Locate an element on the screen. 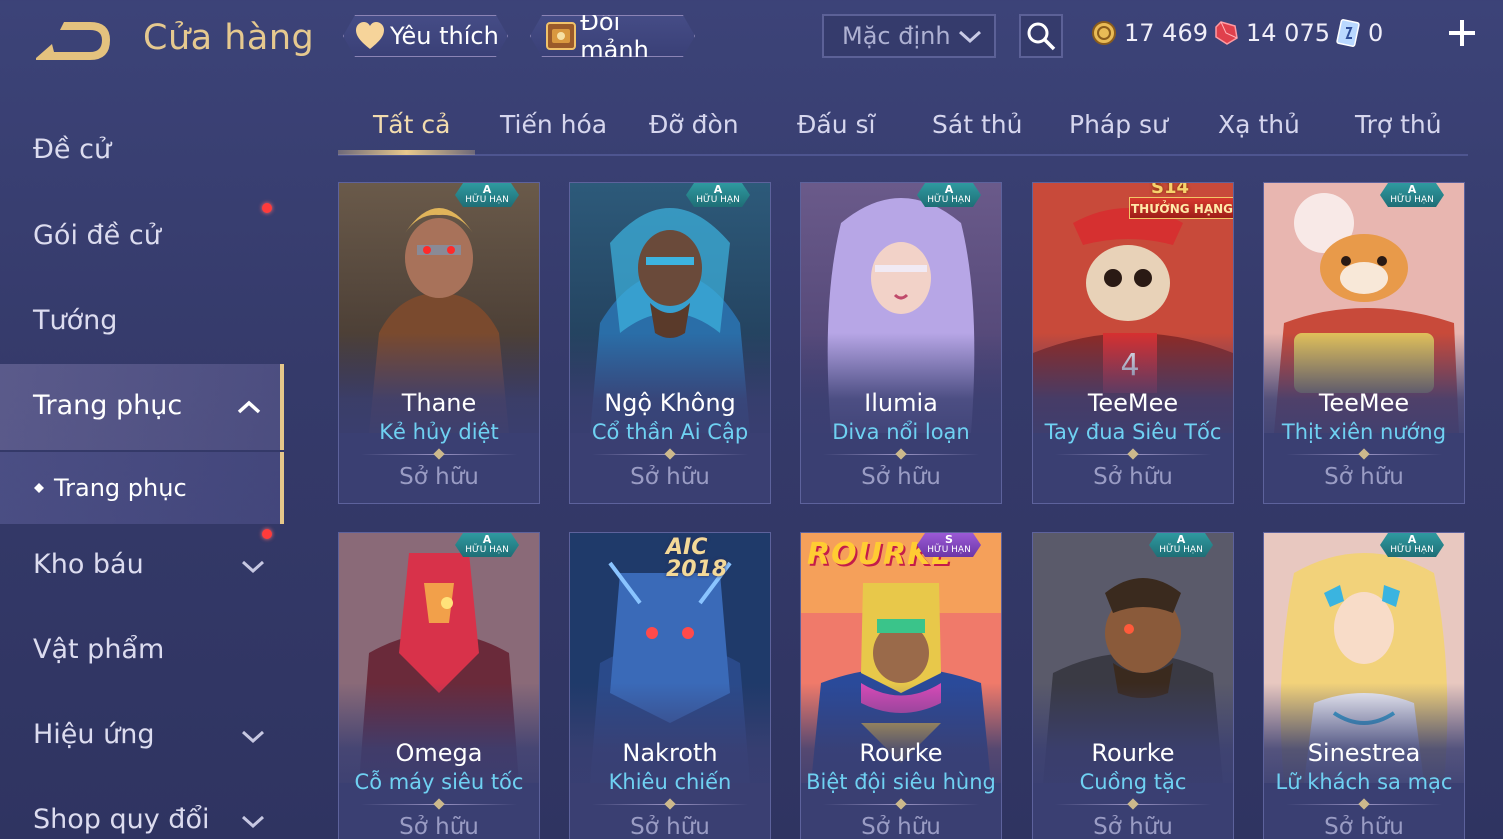  tournament-logo: AIC 2018 is located at coordinates (697, 558).